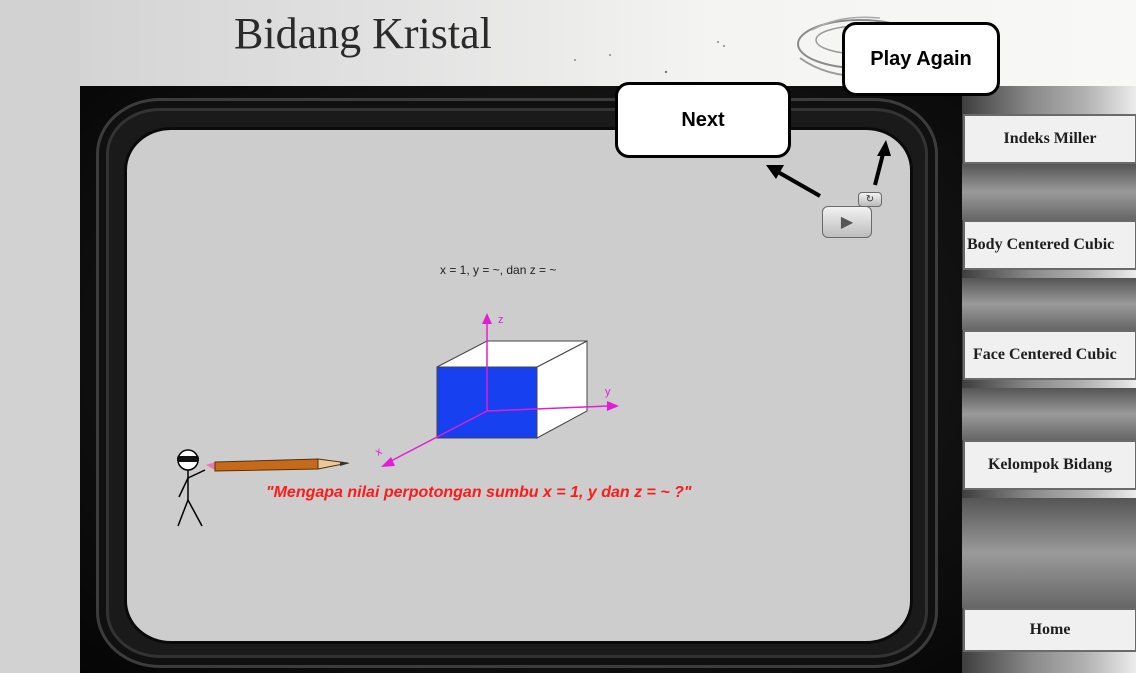 This screenshot has height=673, width=1136. What do you see at coordinates (388, 462) in the screenshot?
I see `x-axis-arrowhead` at bounding box center [388, 462].